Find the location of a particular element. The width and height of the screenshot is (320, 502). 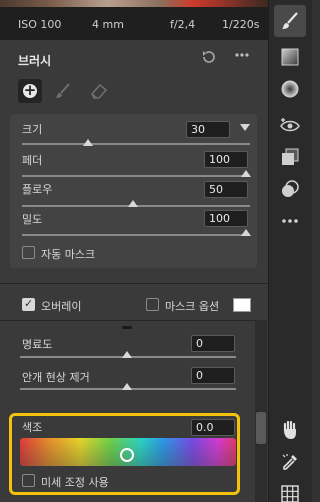

overlay-label: 오버레이 is located at coordinates (61, 306).